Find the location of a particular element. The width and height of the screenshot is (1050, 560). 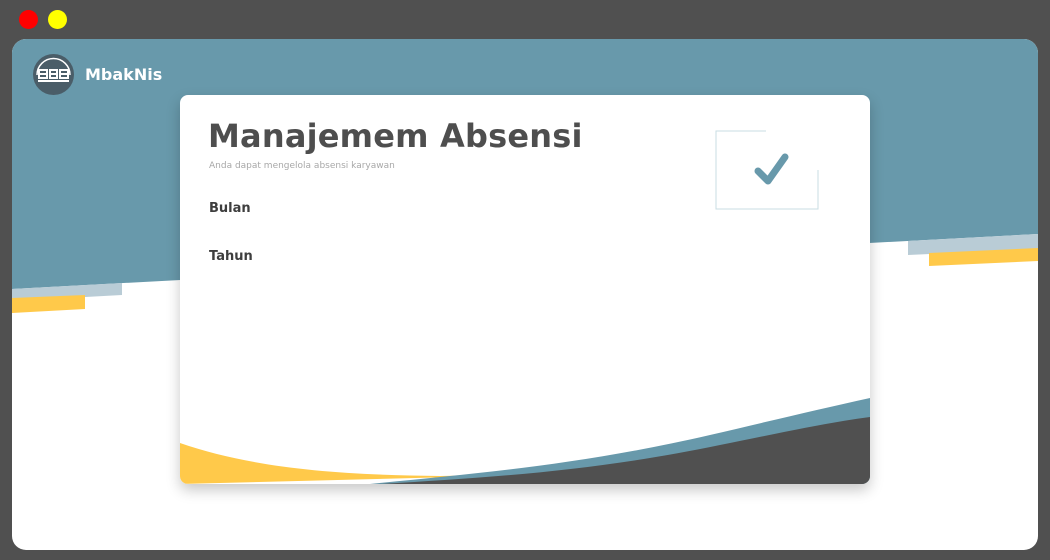

month-field-label: Bulan is located at coordinates (230, 208).